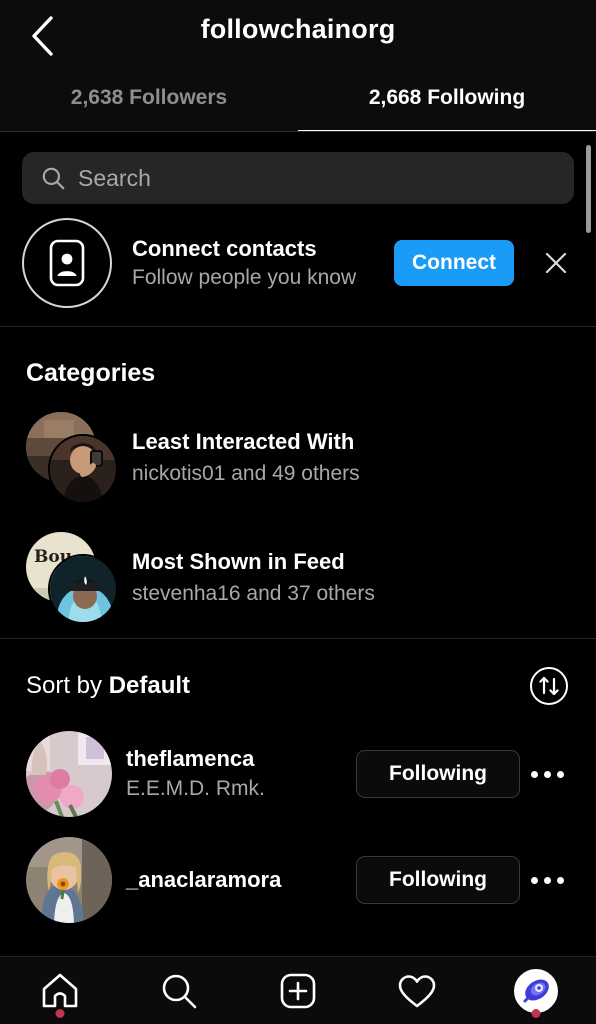  Describe the element at coordinates (298, 178) in the screenshot. I see `search-input: Search` at that location.